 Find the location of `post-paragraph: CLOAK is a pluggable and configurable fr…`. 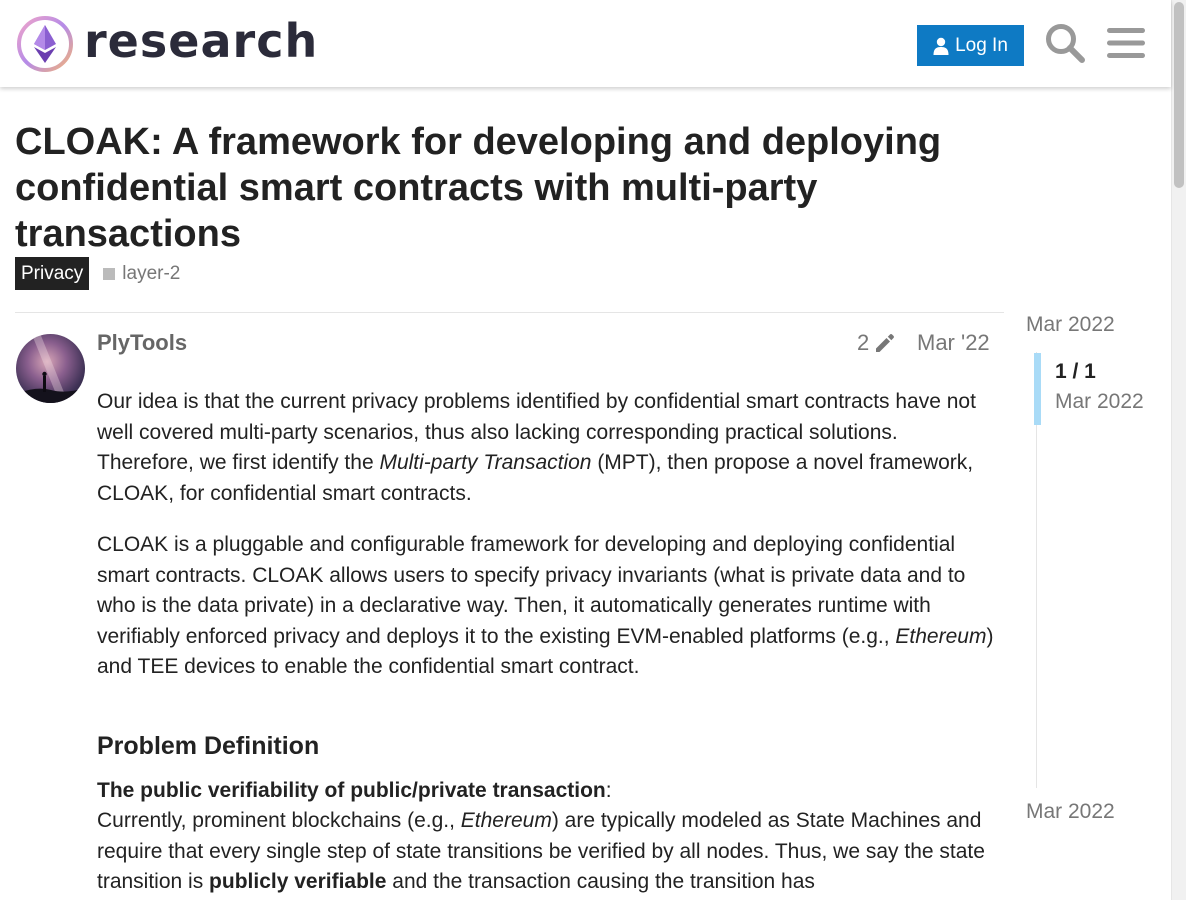

post-paragraph: CLOAK is a pluggable and configurable fr… is located at coordinates (547, 606).